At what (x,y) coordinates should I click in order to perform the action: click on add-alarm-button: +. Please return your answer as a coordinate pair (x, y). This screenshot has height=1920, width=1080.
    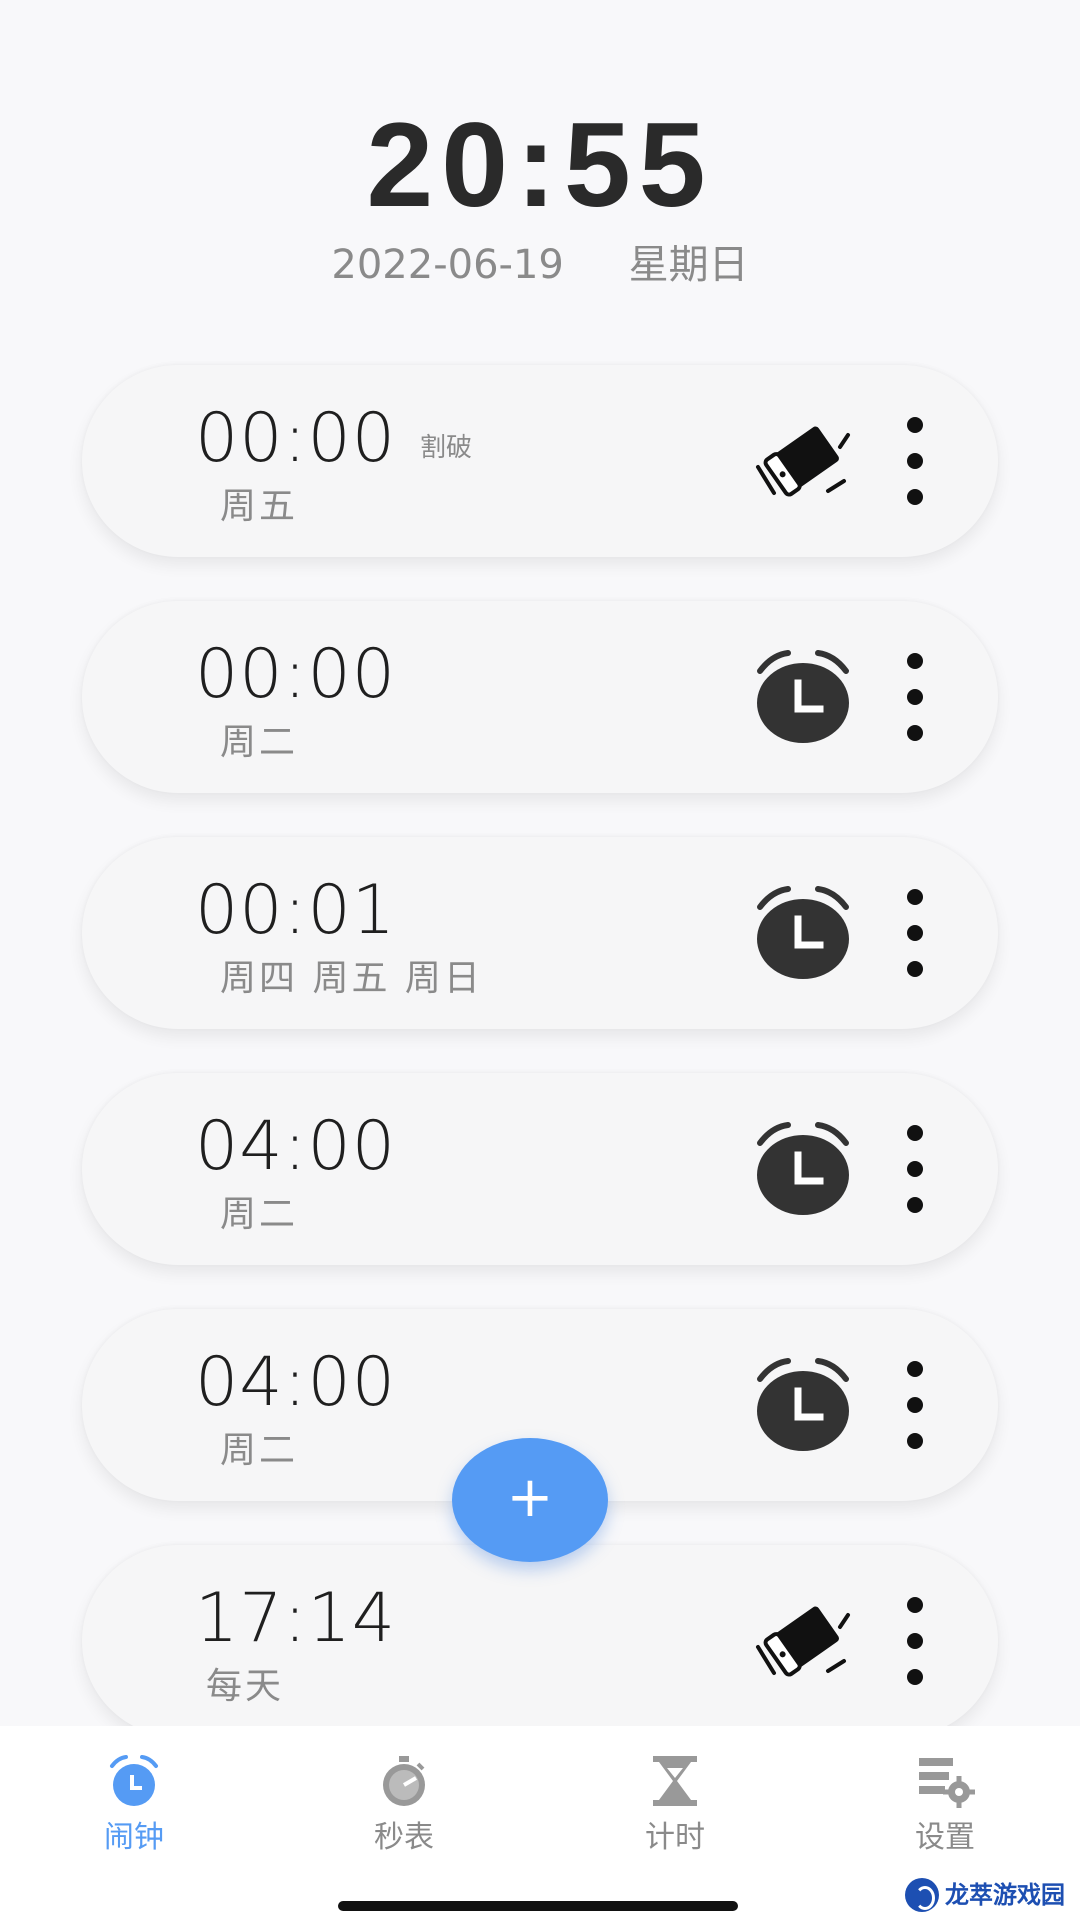
    Looking at the image, I should click on (530, 1500).